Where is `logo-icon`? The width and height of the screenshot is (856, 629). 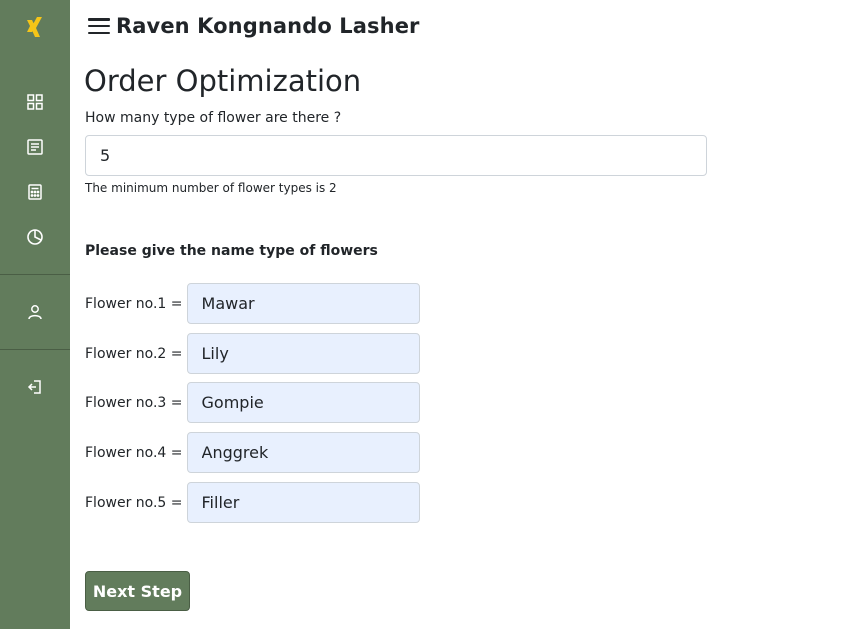
logo-icon is located at coordinates (35, 27).